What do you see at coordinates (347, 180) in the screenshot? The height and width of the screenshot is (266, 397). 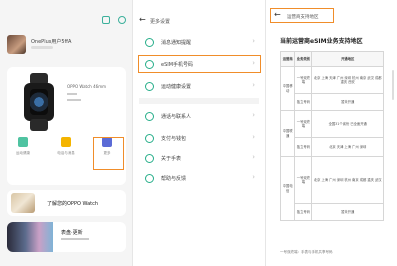 I see `regions-cell: 北京 上海 广州 深圳 杭州 南京 成都 重庆 武汉` at bounding box center [347, 180].